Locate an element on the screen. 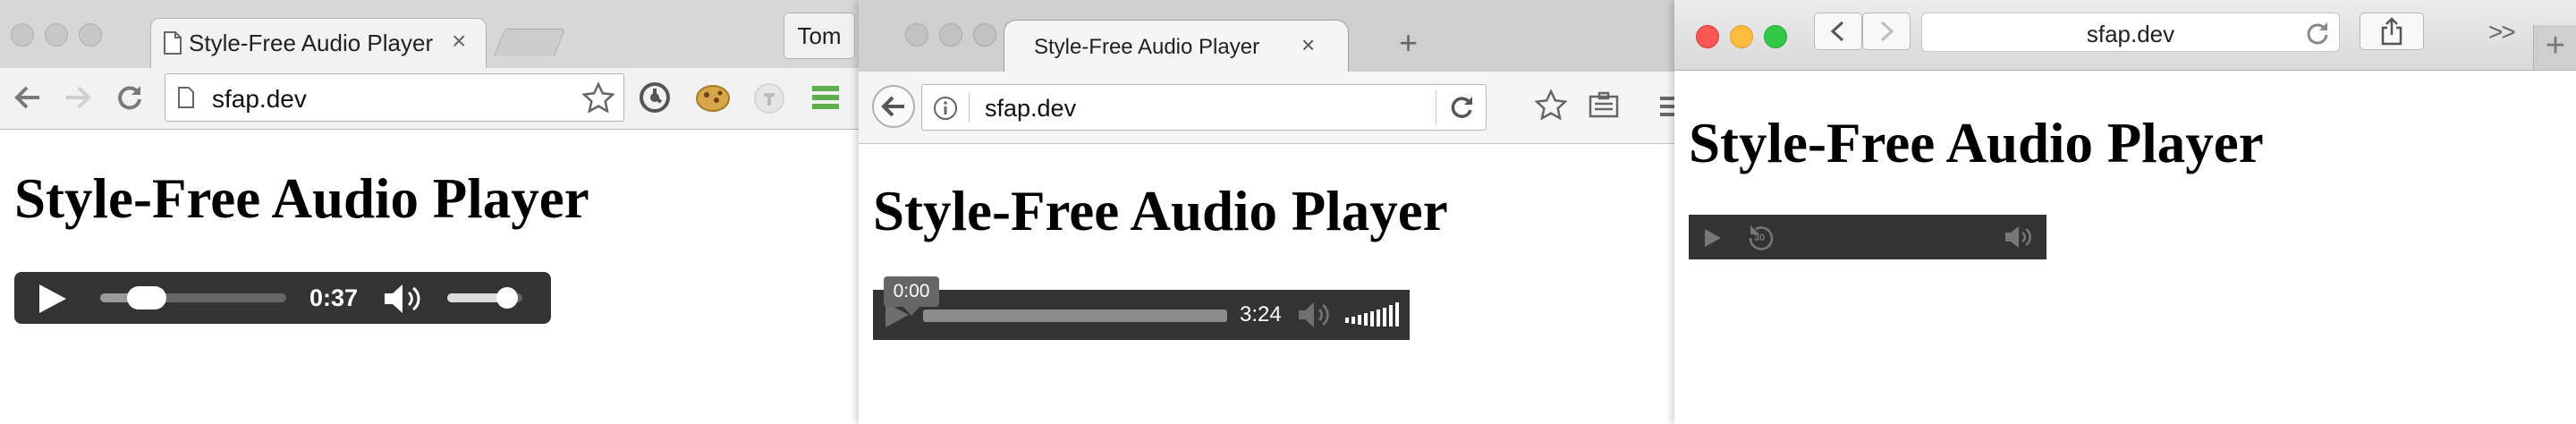  share-icon is located at coordinates (2391, 31).